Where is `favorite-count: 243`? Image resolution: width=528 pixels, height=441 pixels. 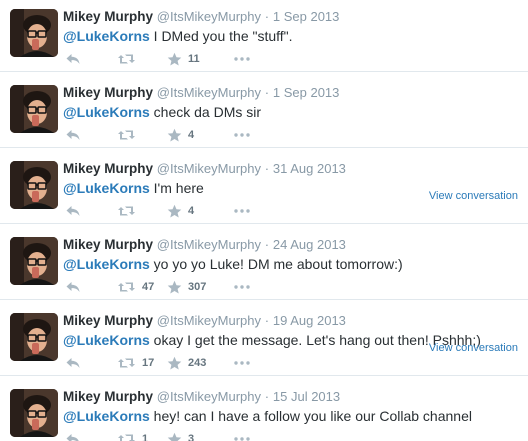
favorite-count: 243 is located at coordinates (197, 363).